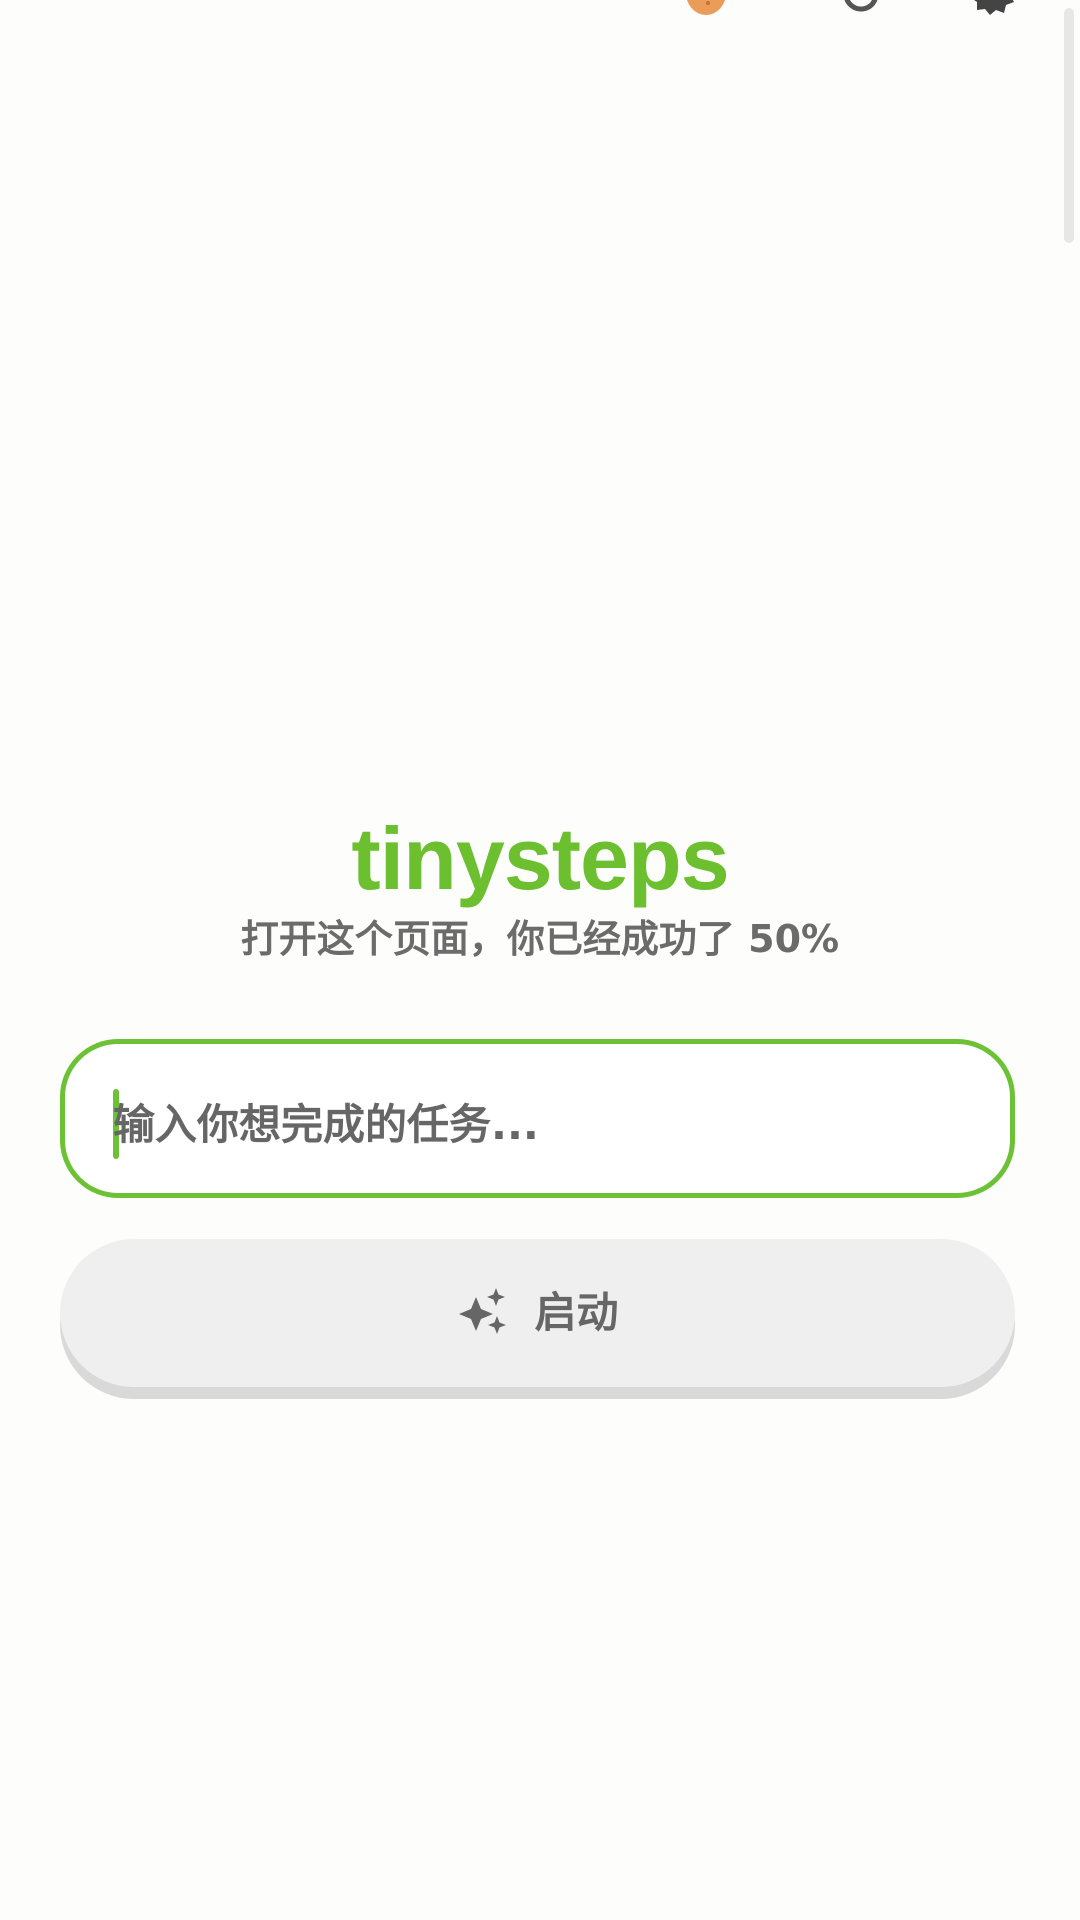  What do you see at coordinates (540, 10) in the screenshot?
I see `top-toolbar` at bounding box center [540, 10].